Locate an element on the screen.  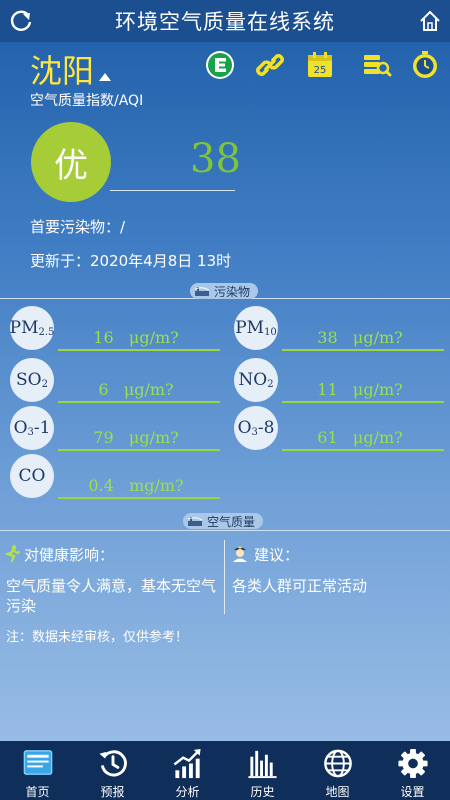
tab-label: 分析 is located at coordinates (187, 792).